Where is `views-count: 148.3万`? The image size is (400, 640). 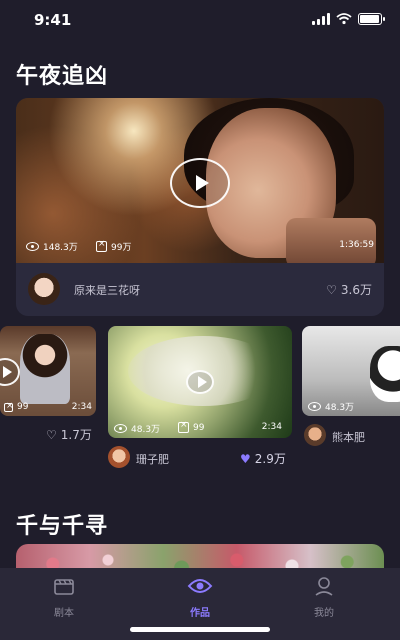 views-count: 148.3万 is located at coordinates (60, 248).